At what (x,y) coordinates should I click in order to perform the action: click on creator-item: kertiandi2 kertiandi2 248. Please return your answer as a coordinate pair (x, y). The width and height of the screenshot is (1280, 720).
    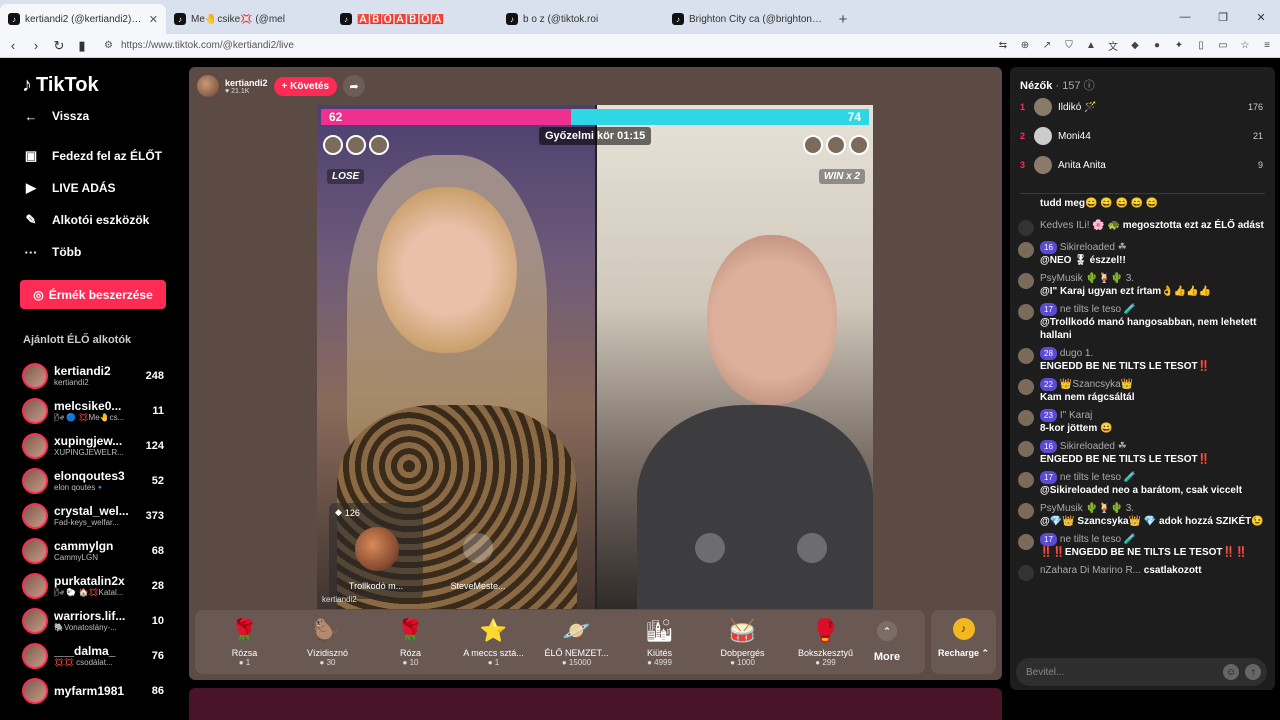
    Looking at the image, I should click on (97, 375).